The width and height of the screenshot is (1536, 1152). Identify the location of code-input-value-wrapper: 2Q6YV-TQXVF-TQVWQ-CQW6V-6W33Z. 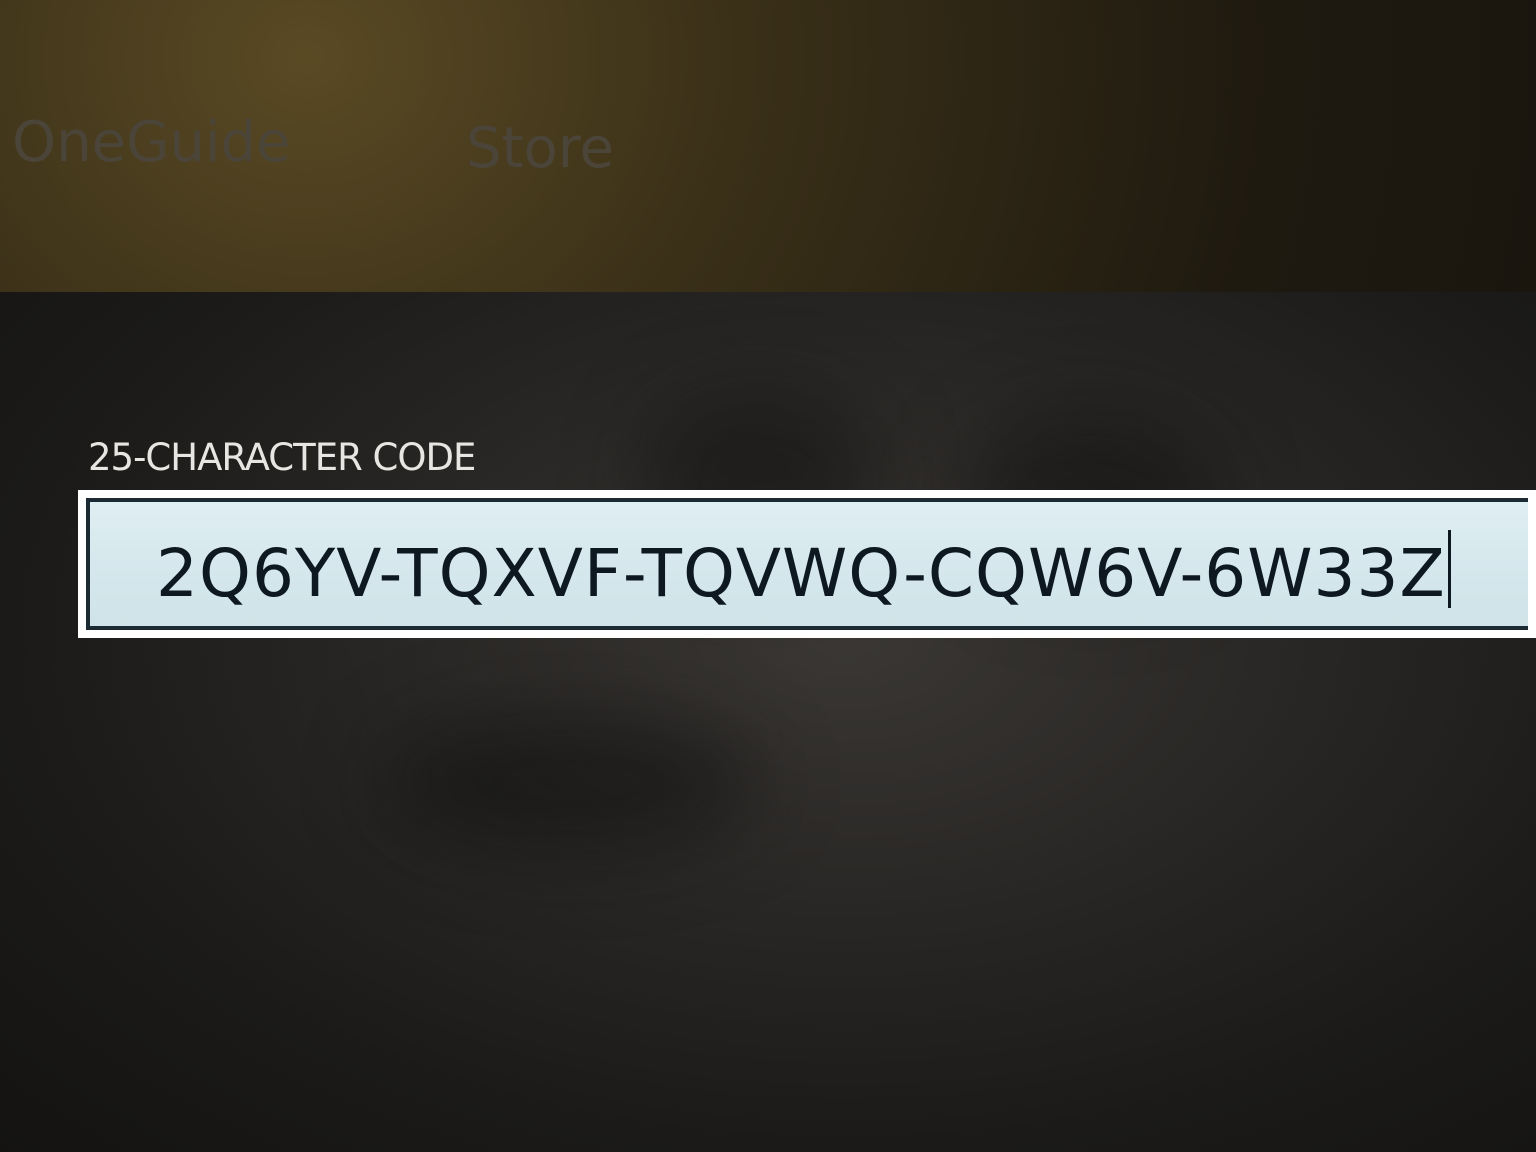
(803, 571).